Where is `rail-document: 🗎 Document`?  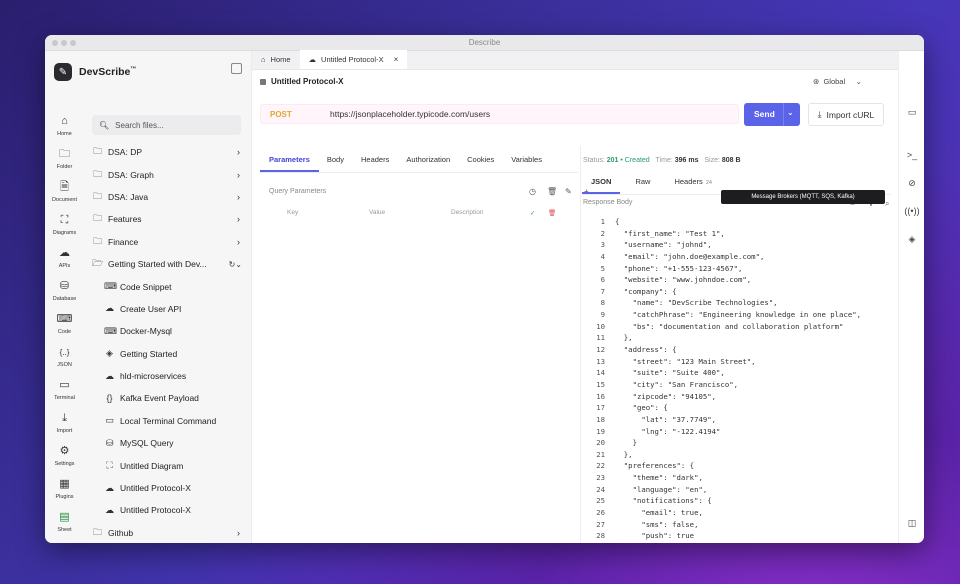
rail-document: 🗎 Document is located at coordinates (64, 197).